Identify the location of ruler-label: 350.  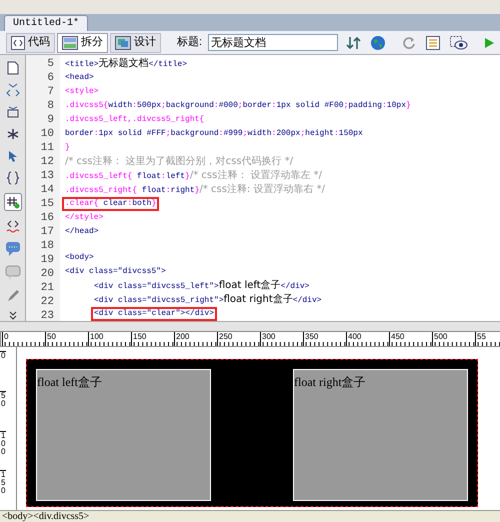
(324, 339).